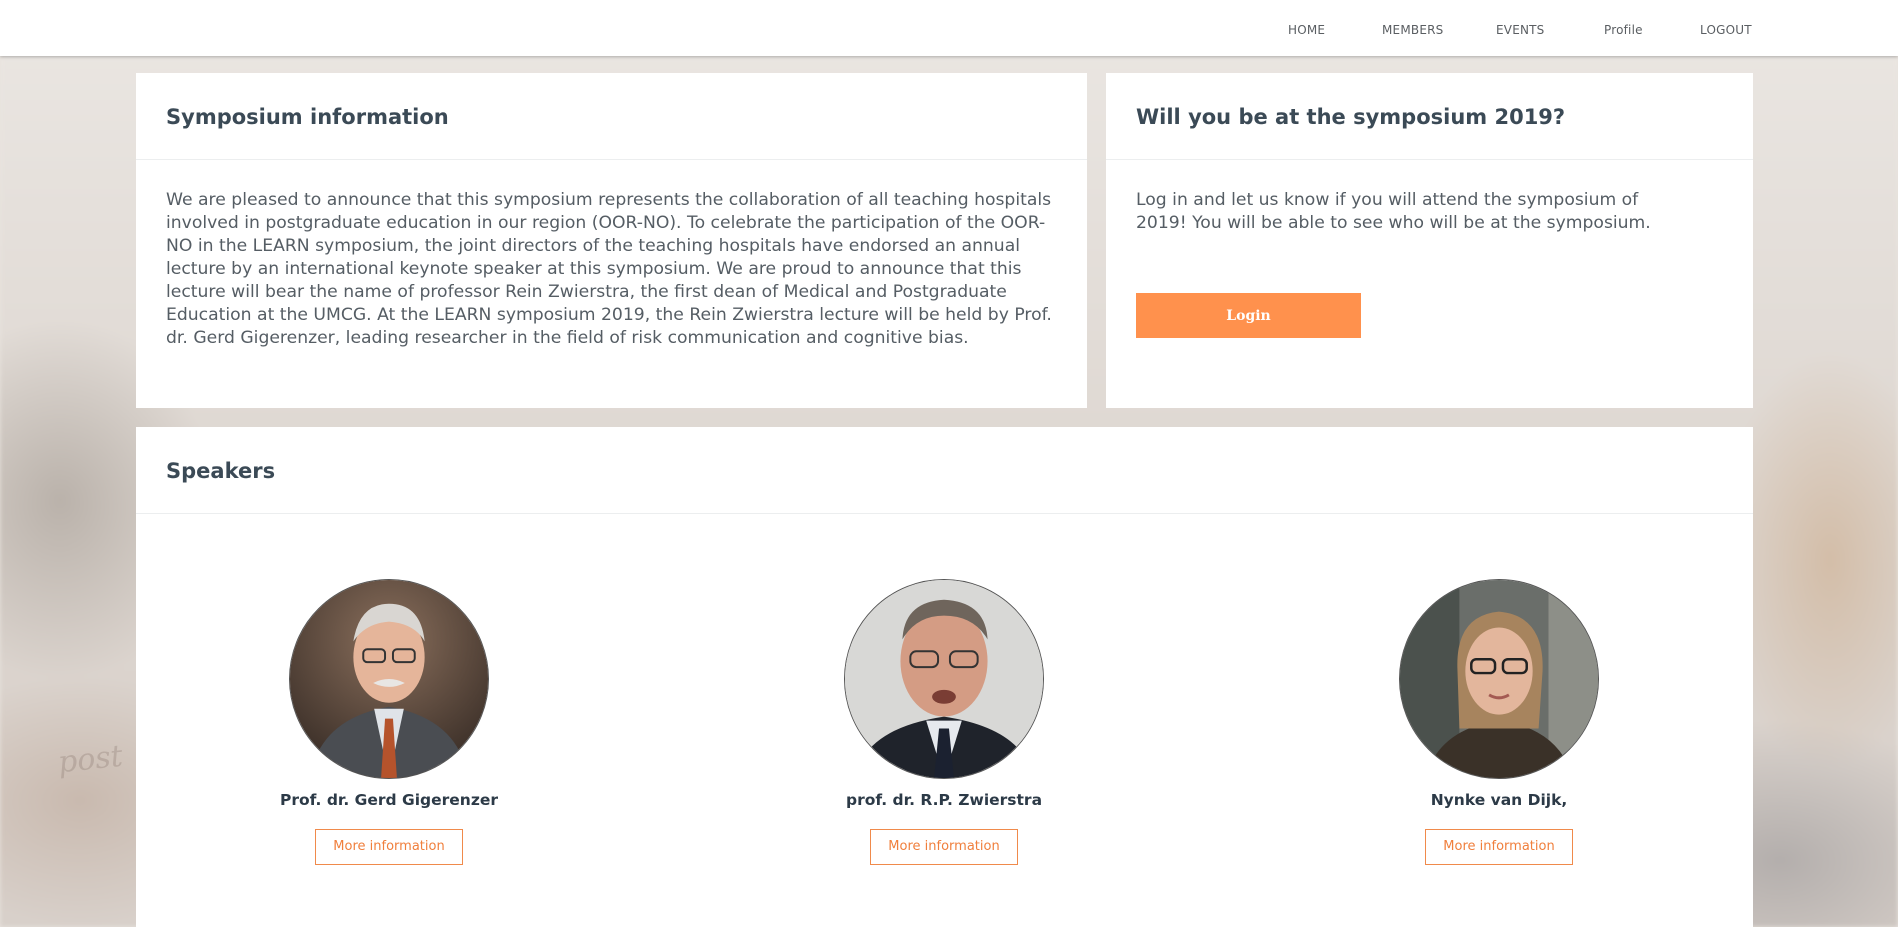 This screenshot has height=927, width=1898. I want to click on nav-events: EVENTS, so click(1520, 30).